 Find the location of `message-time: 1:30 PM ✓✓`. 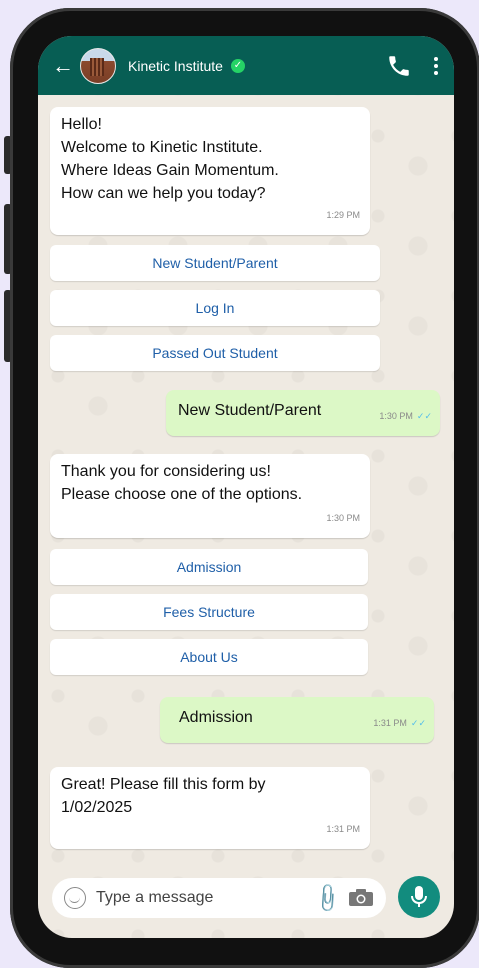

message-time: 1:30 PM ✓✓ is located at coordinates (405, 416).